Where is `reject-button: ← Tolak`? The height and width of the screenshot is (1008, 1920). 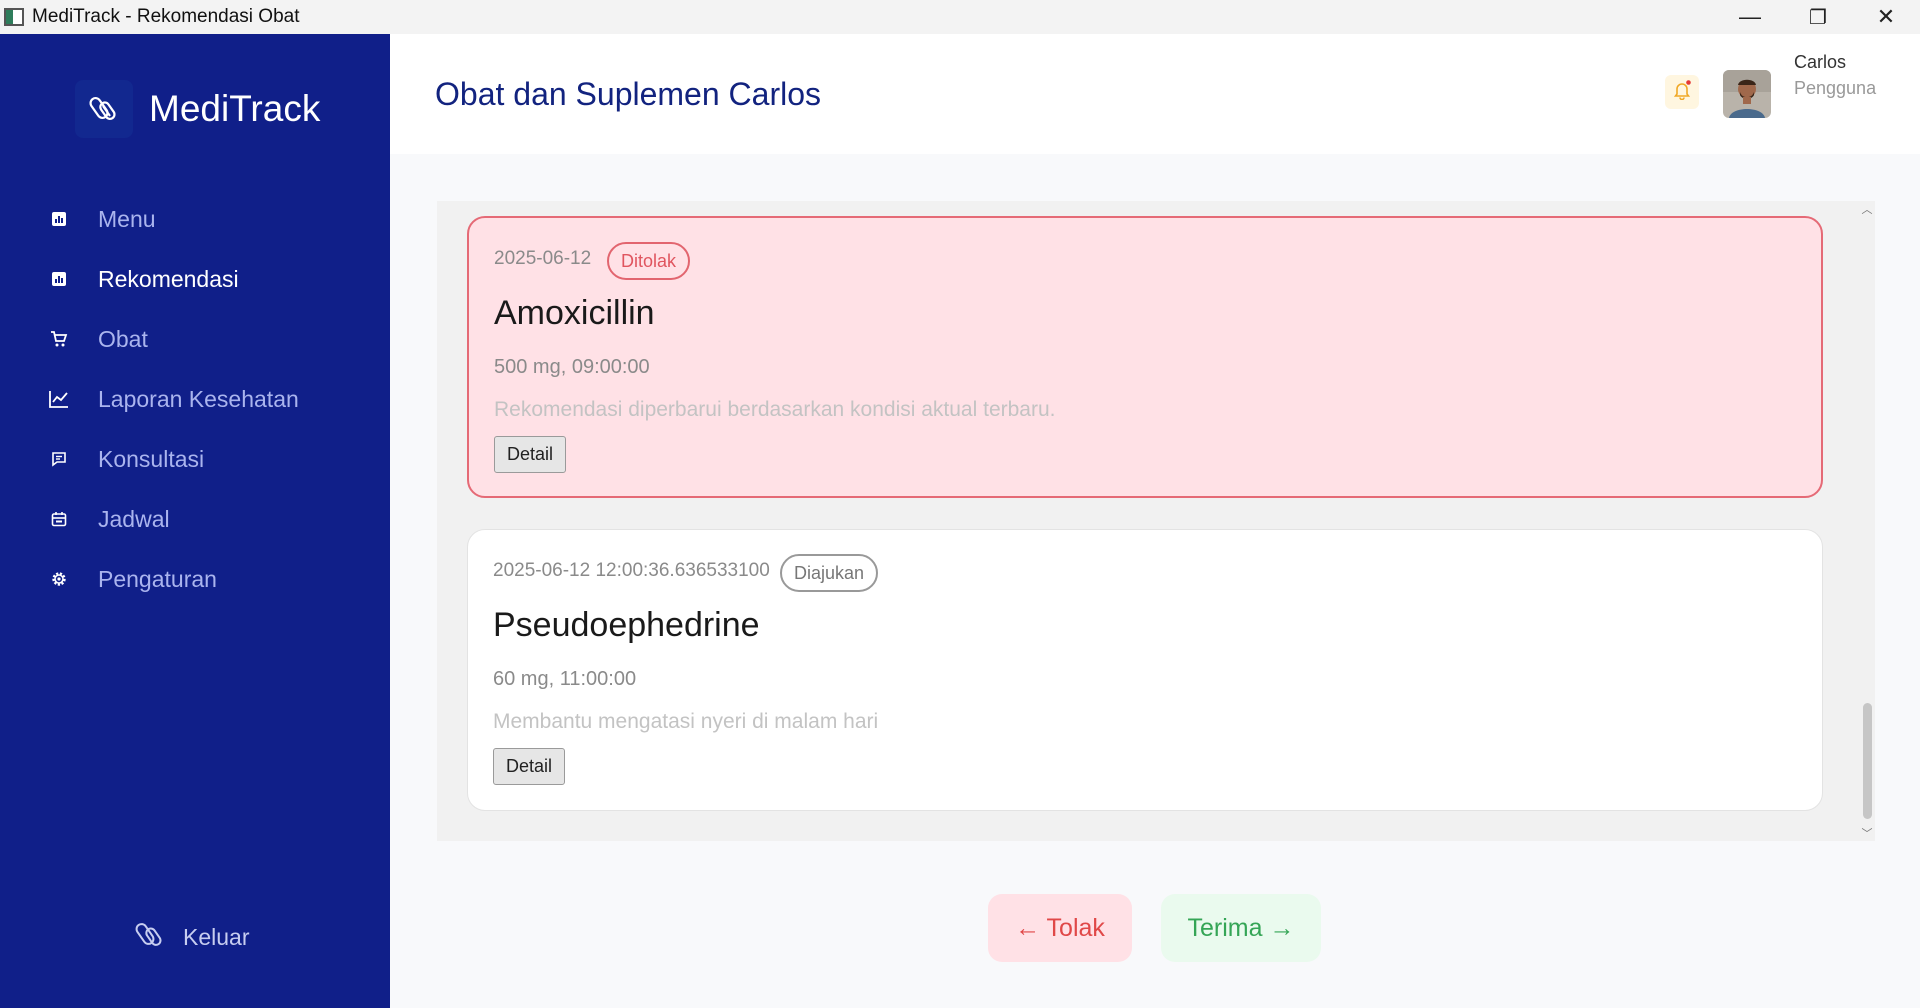
reject-button: ← Tolak is located at coordinates (1060, 928).